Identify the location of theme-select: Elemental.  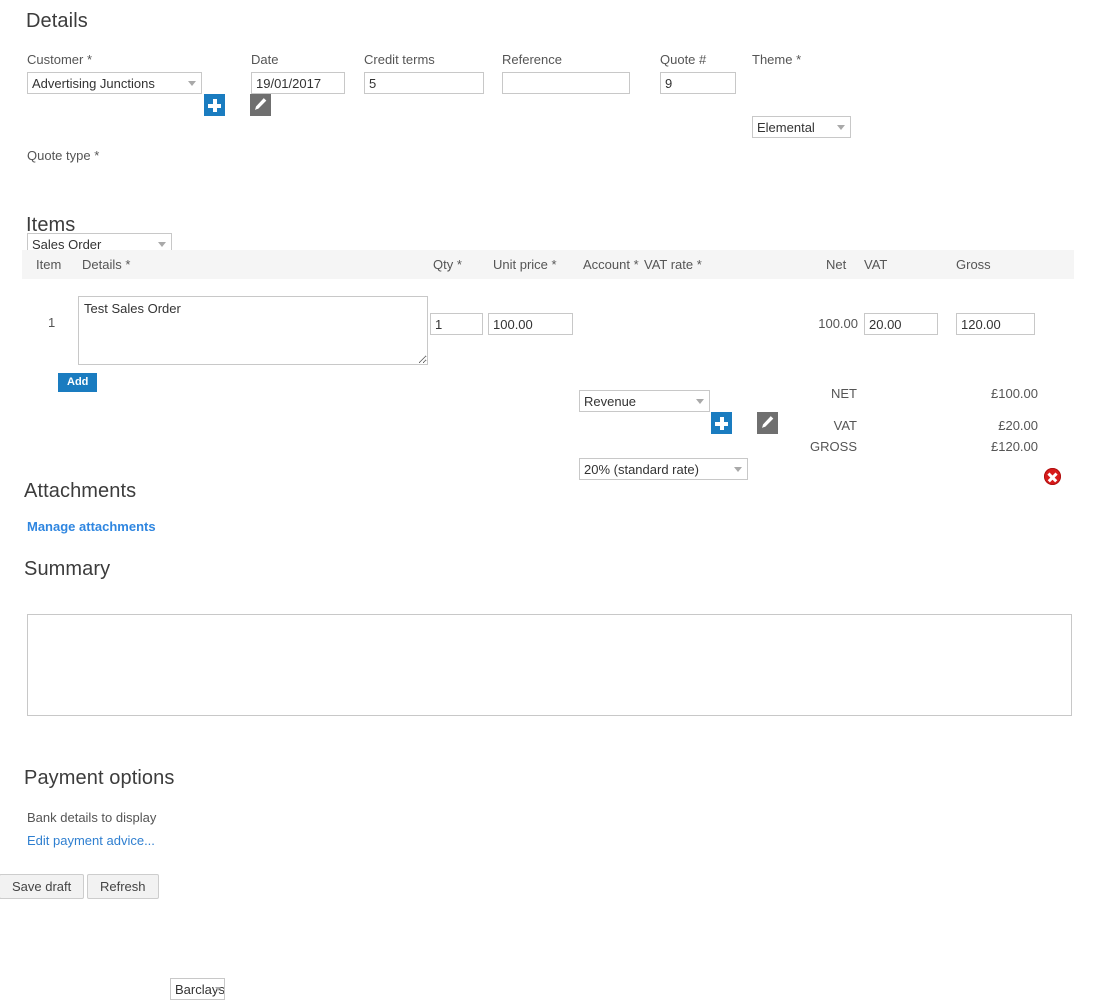
(801, 127).